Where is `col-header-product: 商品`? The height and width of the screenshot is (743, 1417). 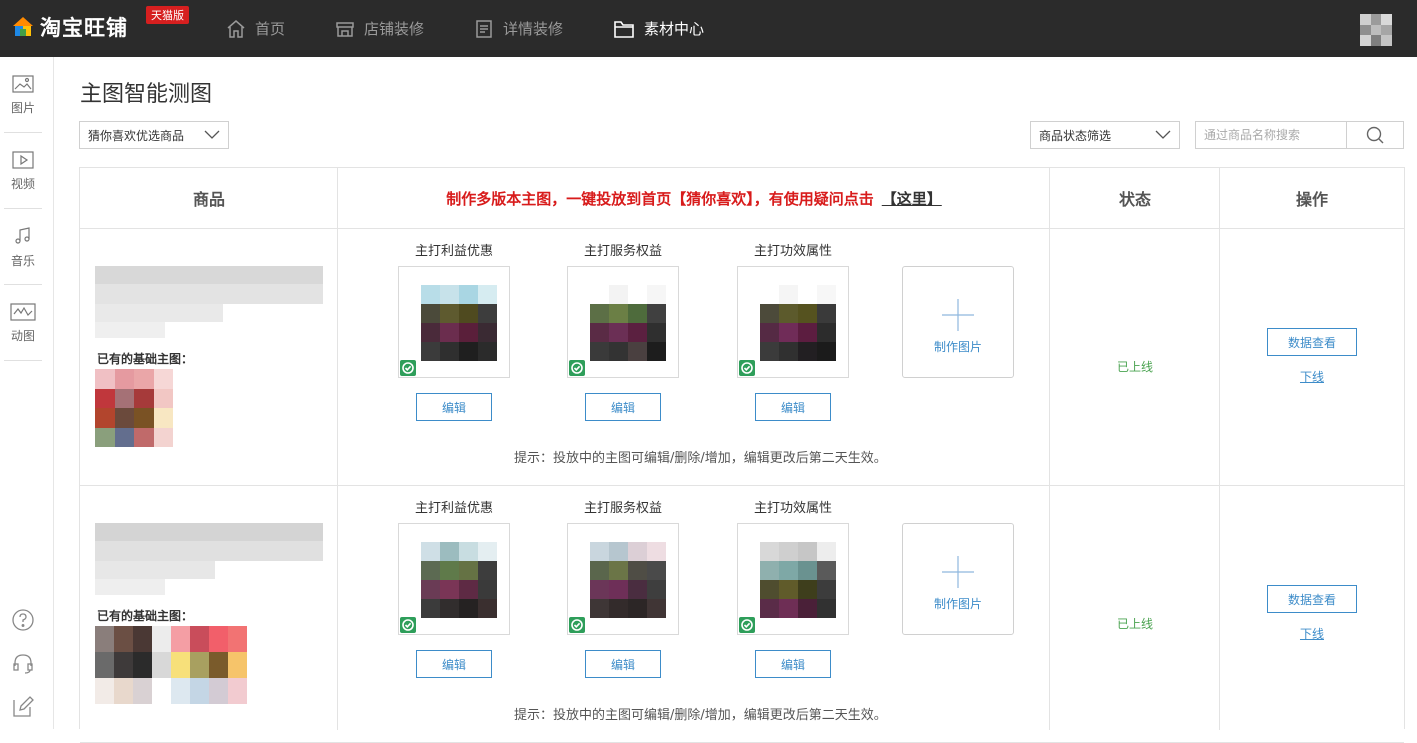 col-header-product: 商品 is located at coordinates (209, 198).